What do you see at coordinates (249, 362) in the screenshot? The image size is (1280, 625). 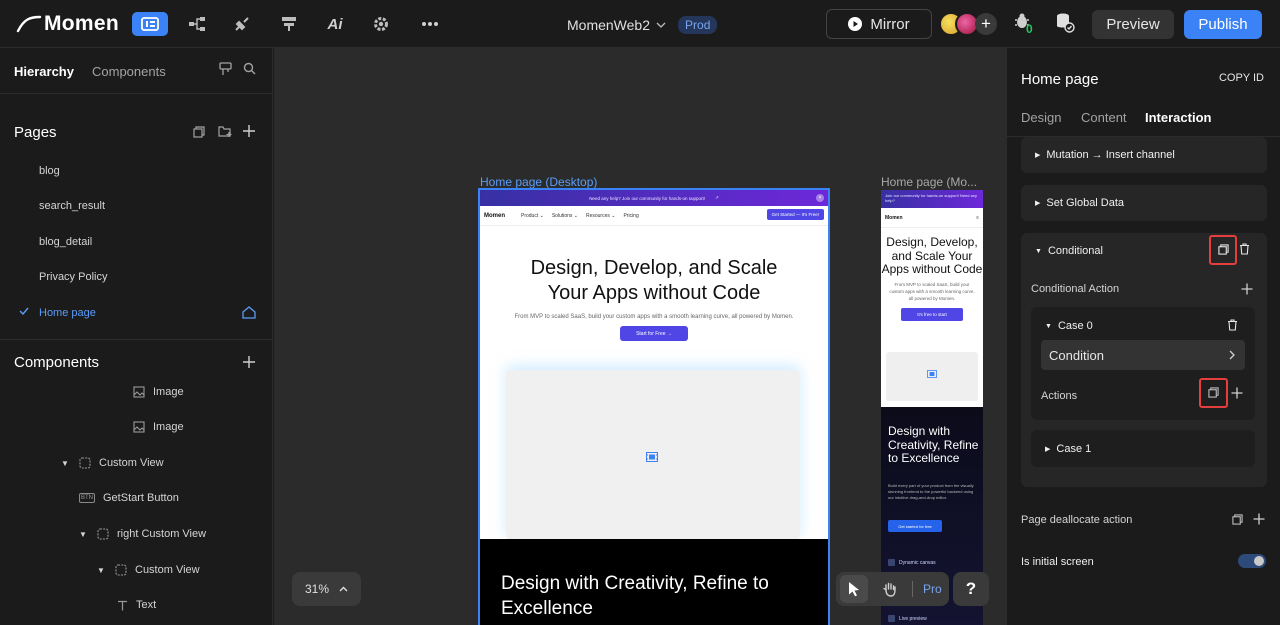 I see `add-component-button` at bounding box center [249, 362].